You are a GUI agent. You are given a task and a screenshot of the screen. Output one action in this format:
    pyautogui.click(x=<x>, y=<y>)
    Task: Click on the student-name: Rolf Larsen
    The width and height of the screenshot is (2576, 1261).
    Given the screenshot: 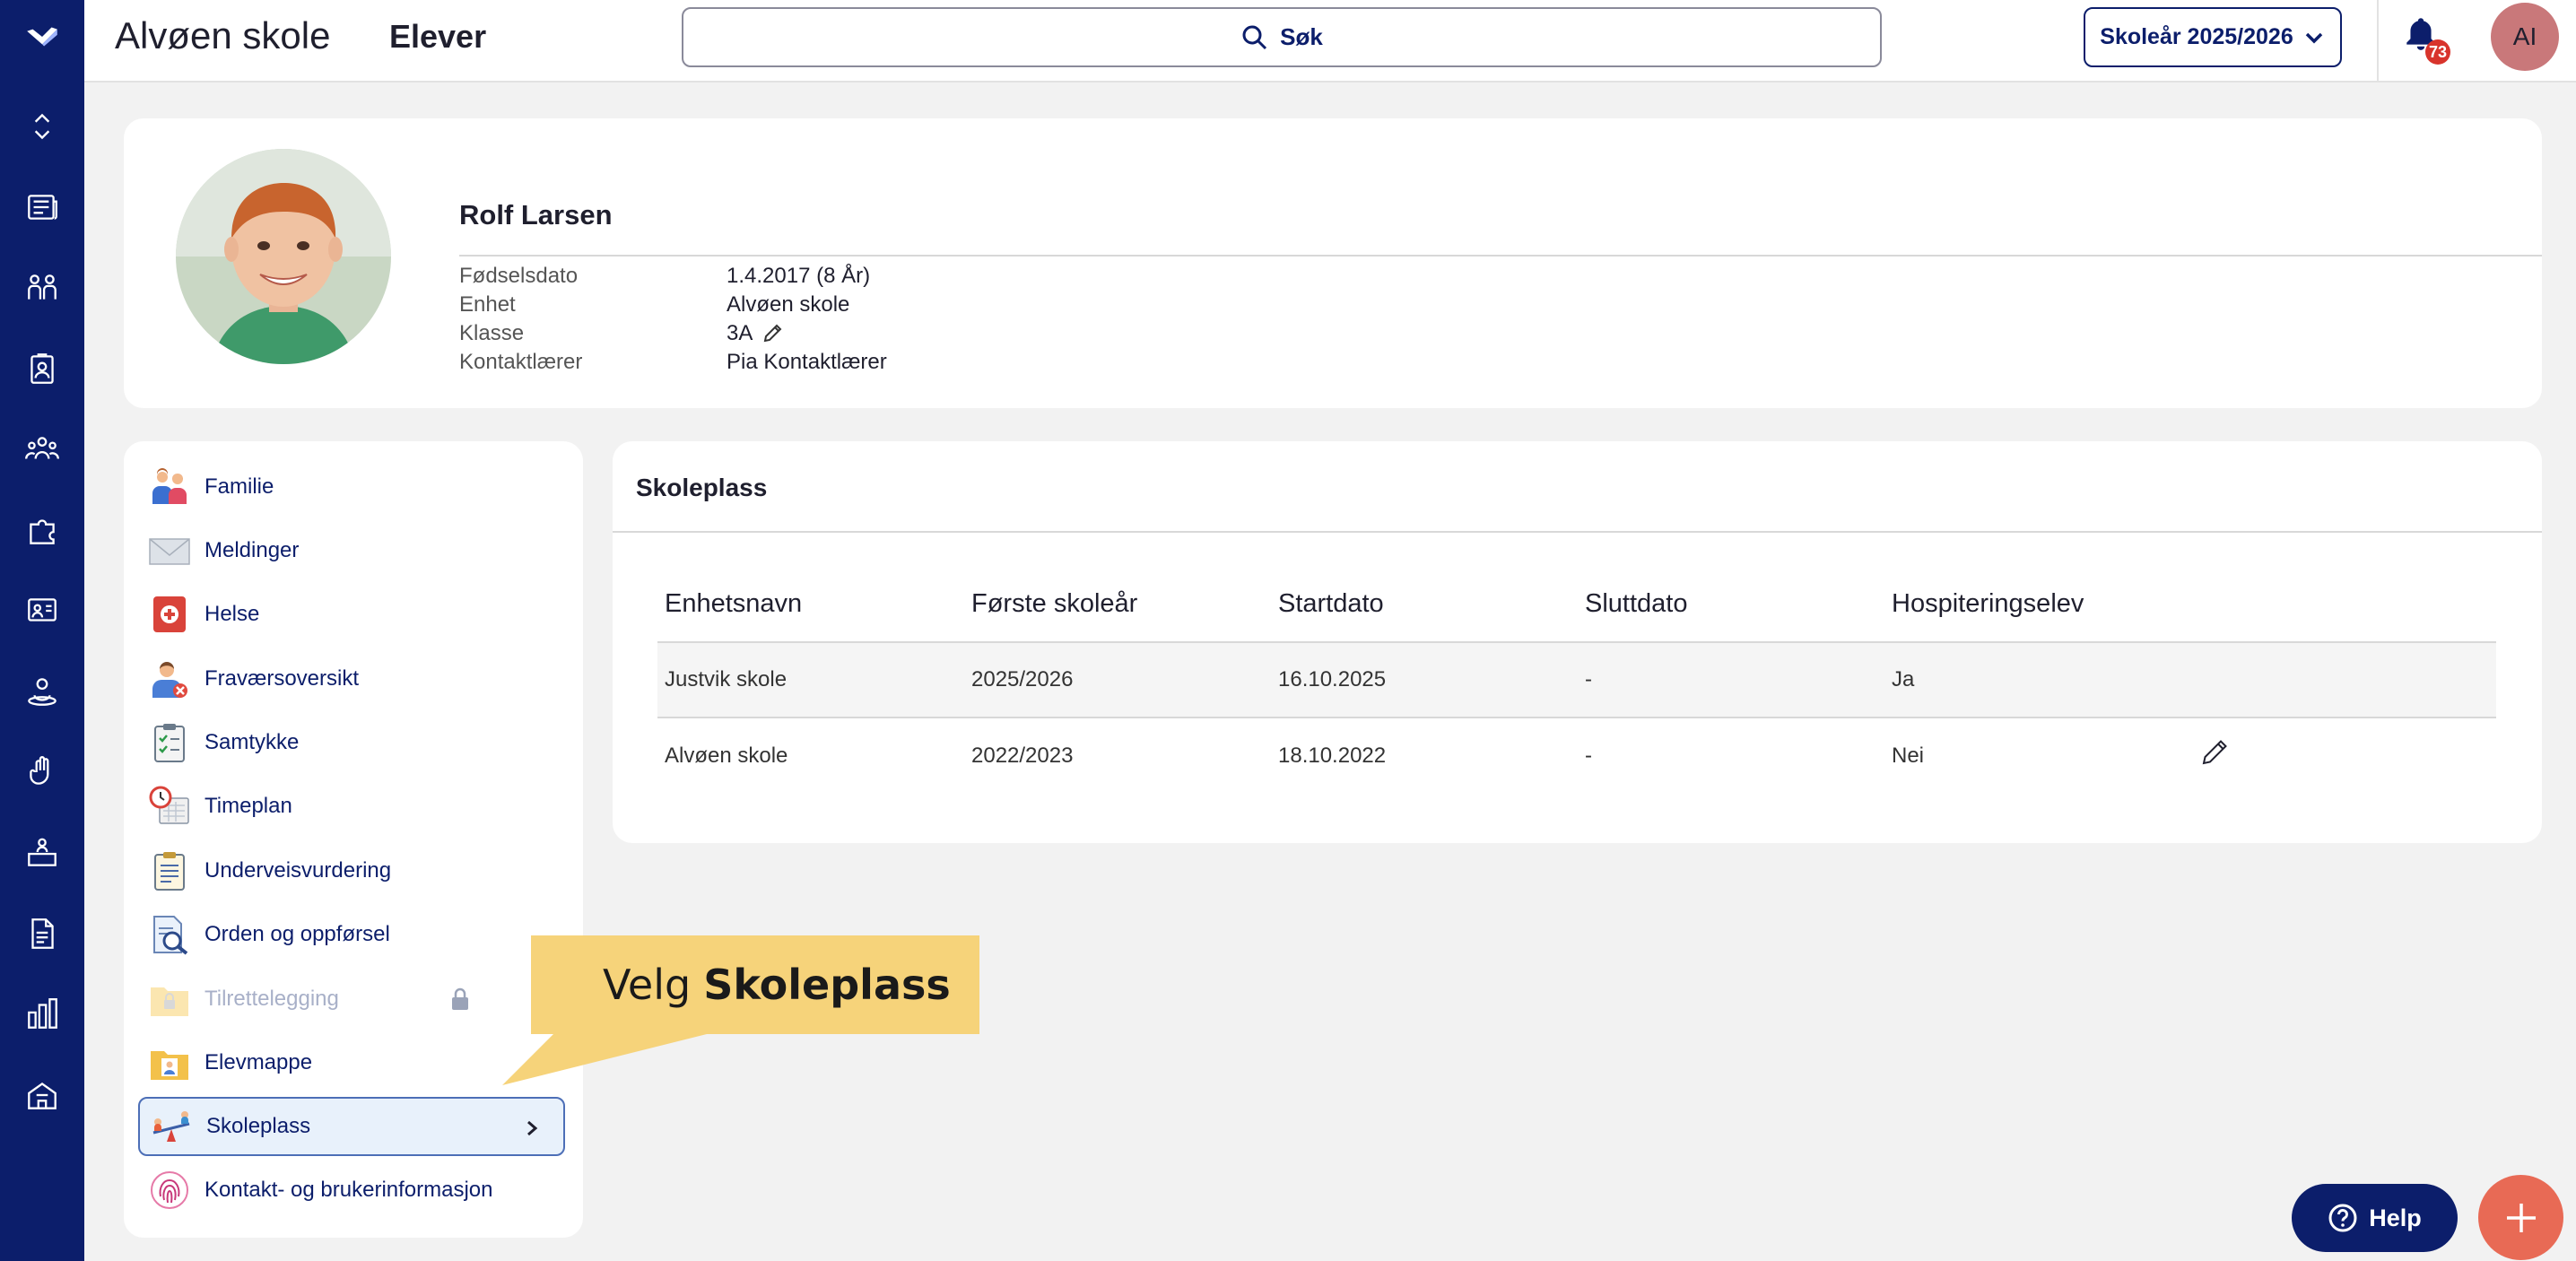 What is the action you would take?
    pyautogui.click(x=536, y=214)
    